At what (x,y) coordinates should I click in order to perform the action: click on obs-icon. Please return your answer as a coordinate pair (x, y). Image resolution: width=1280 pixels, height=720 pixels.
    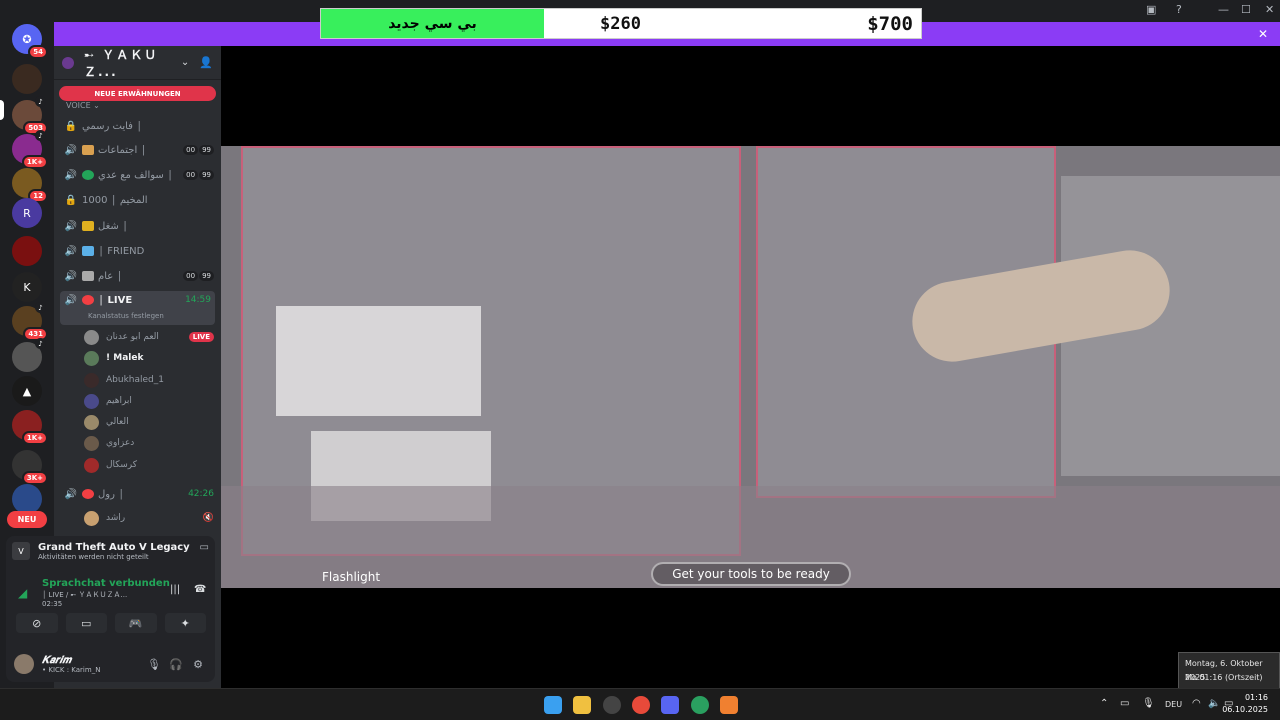
    Looking at the image, I should click on (612, 705).